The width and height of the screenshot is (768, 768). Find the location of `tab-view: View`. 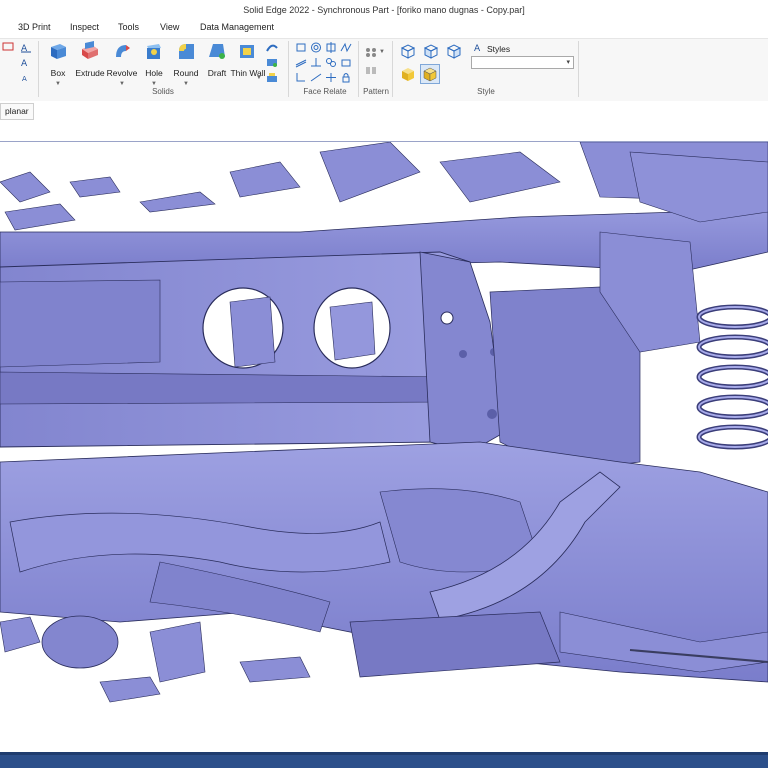

tab-view: View is located at coordinates (169, 27).